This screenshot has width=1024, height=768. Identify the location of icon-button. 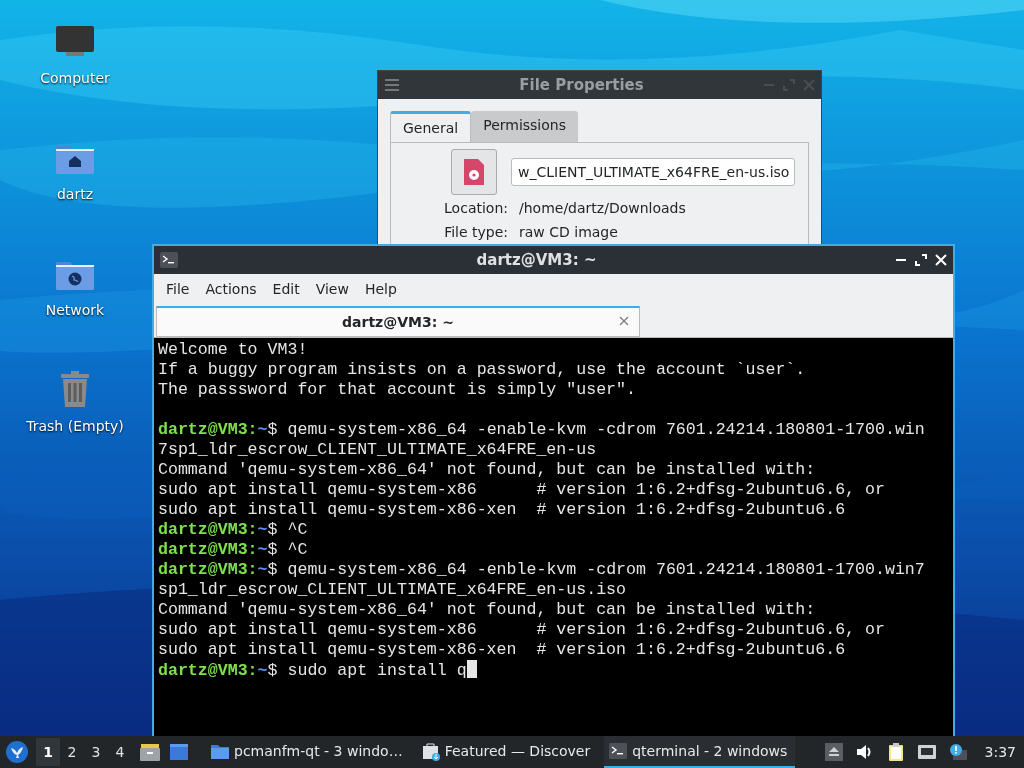
(474, 172).